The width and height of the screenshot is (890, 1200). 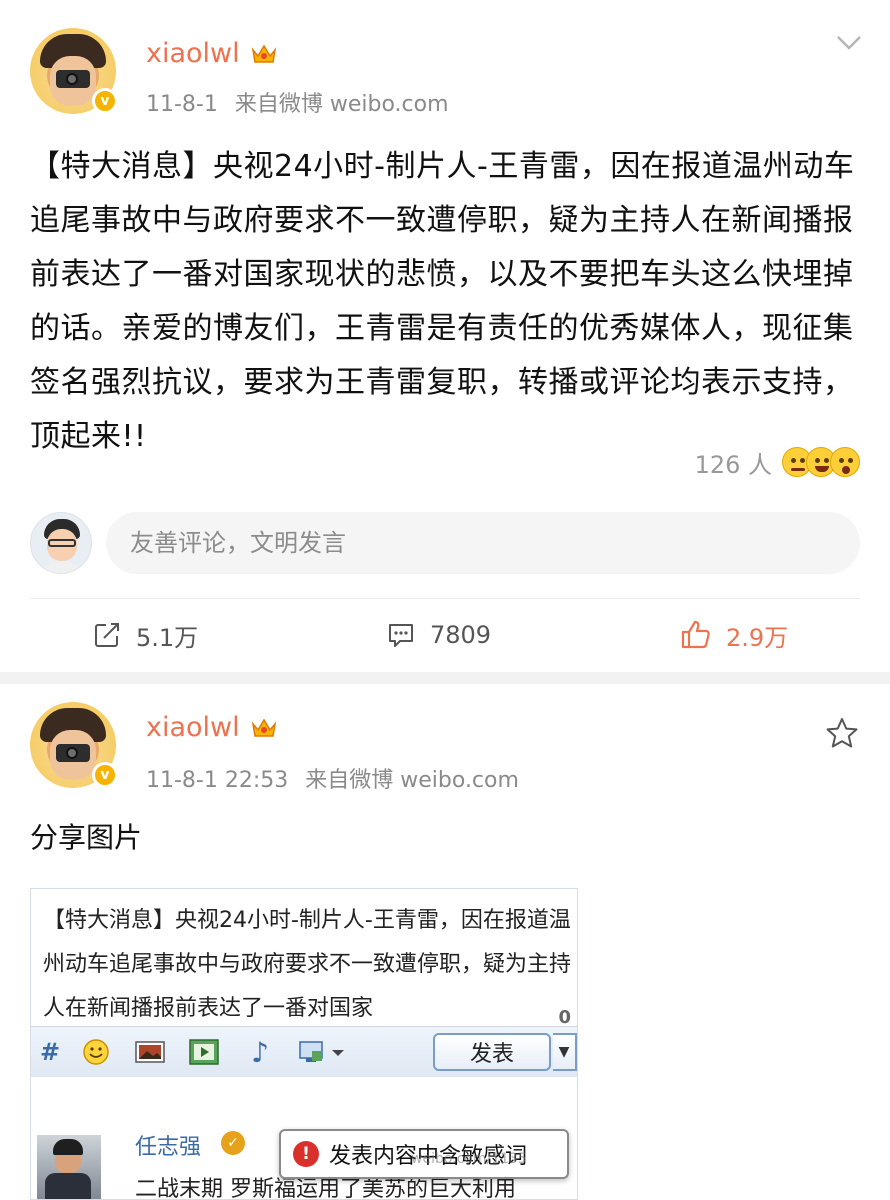 I want to click on post-separator, so click(x=445, y=678).